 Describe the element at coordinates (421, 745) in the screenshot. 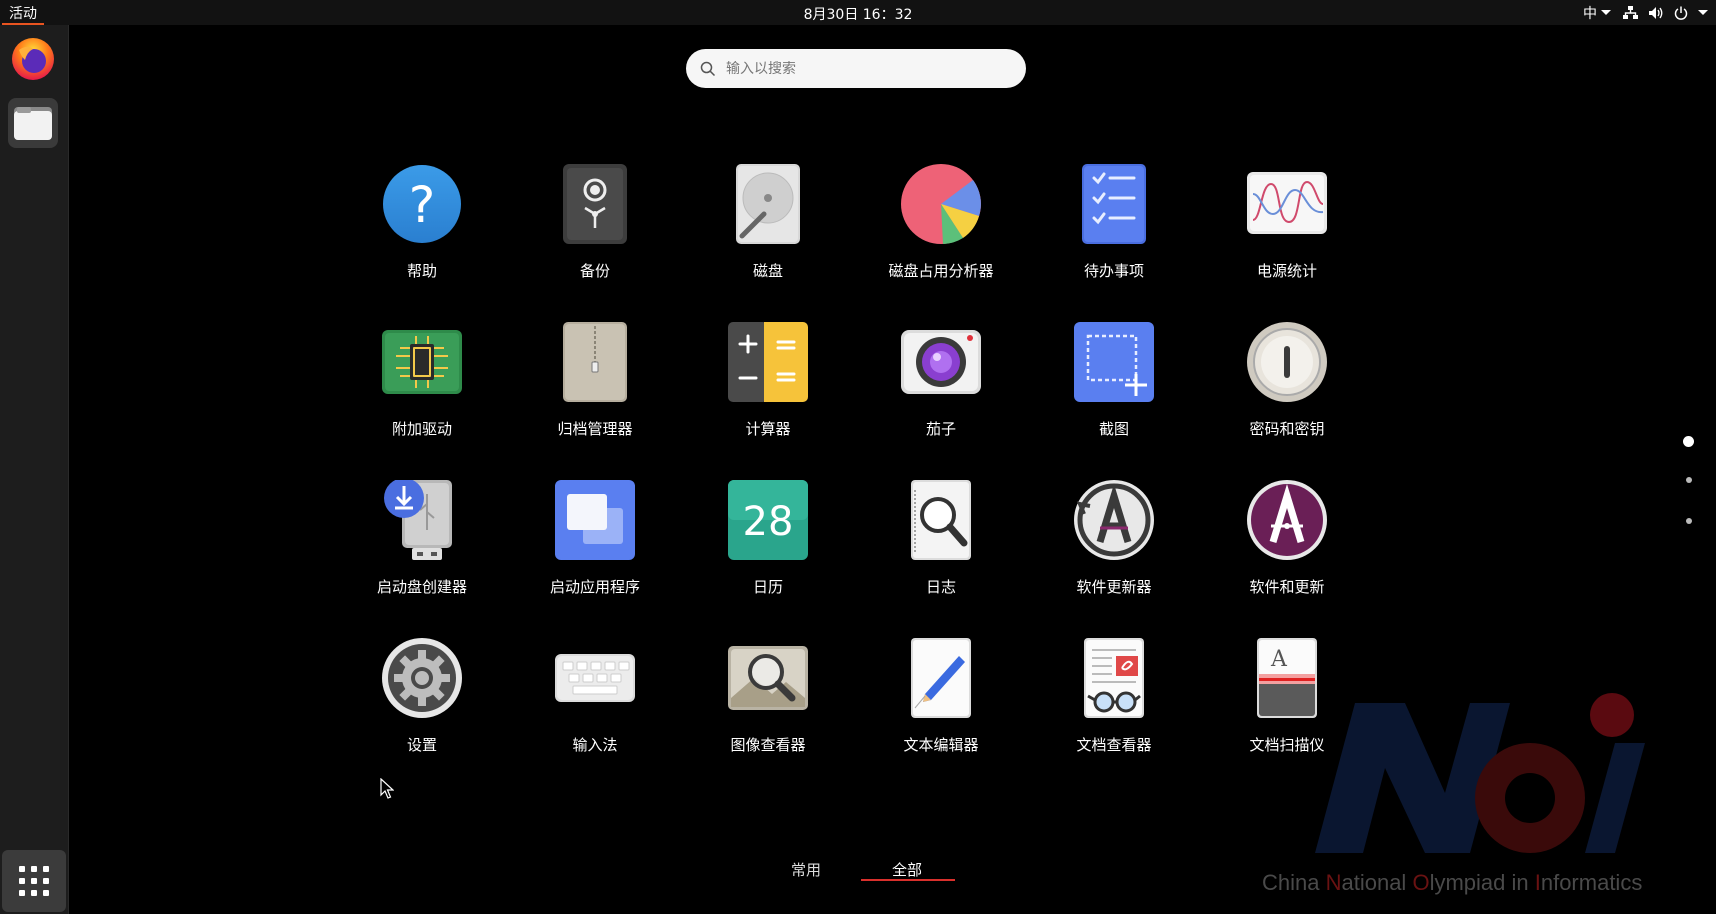

I see `app-label: 设置` at that location.